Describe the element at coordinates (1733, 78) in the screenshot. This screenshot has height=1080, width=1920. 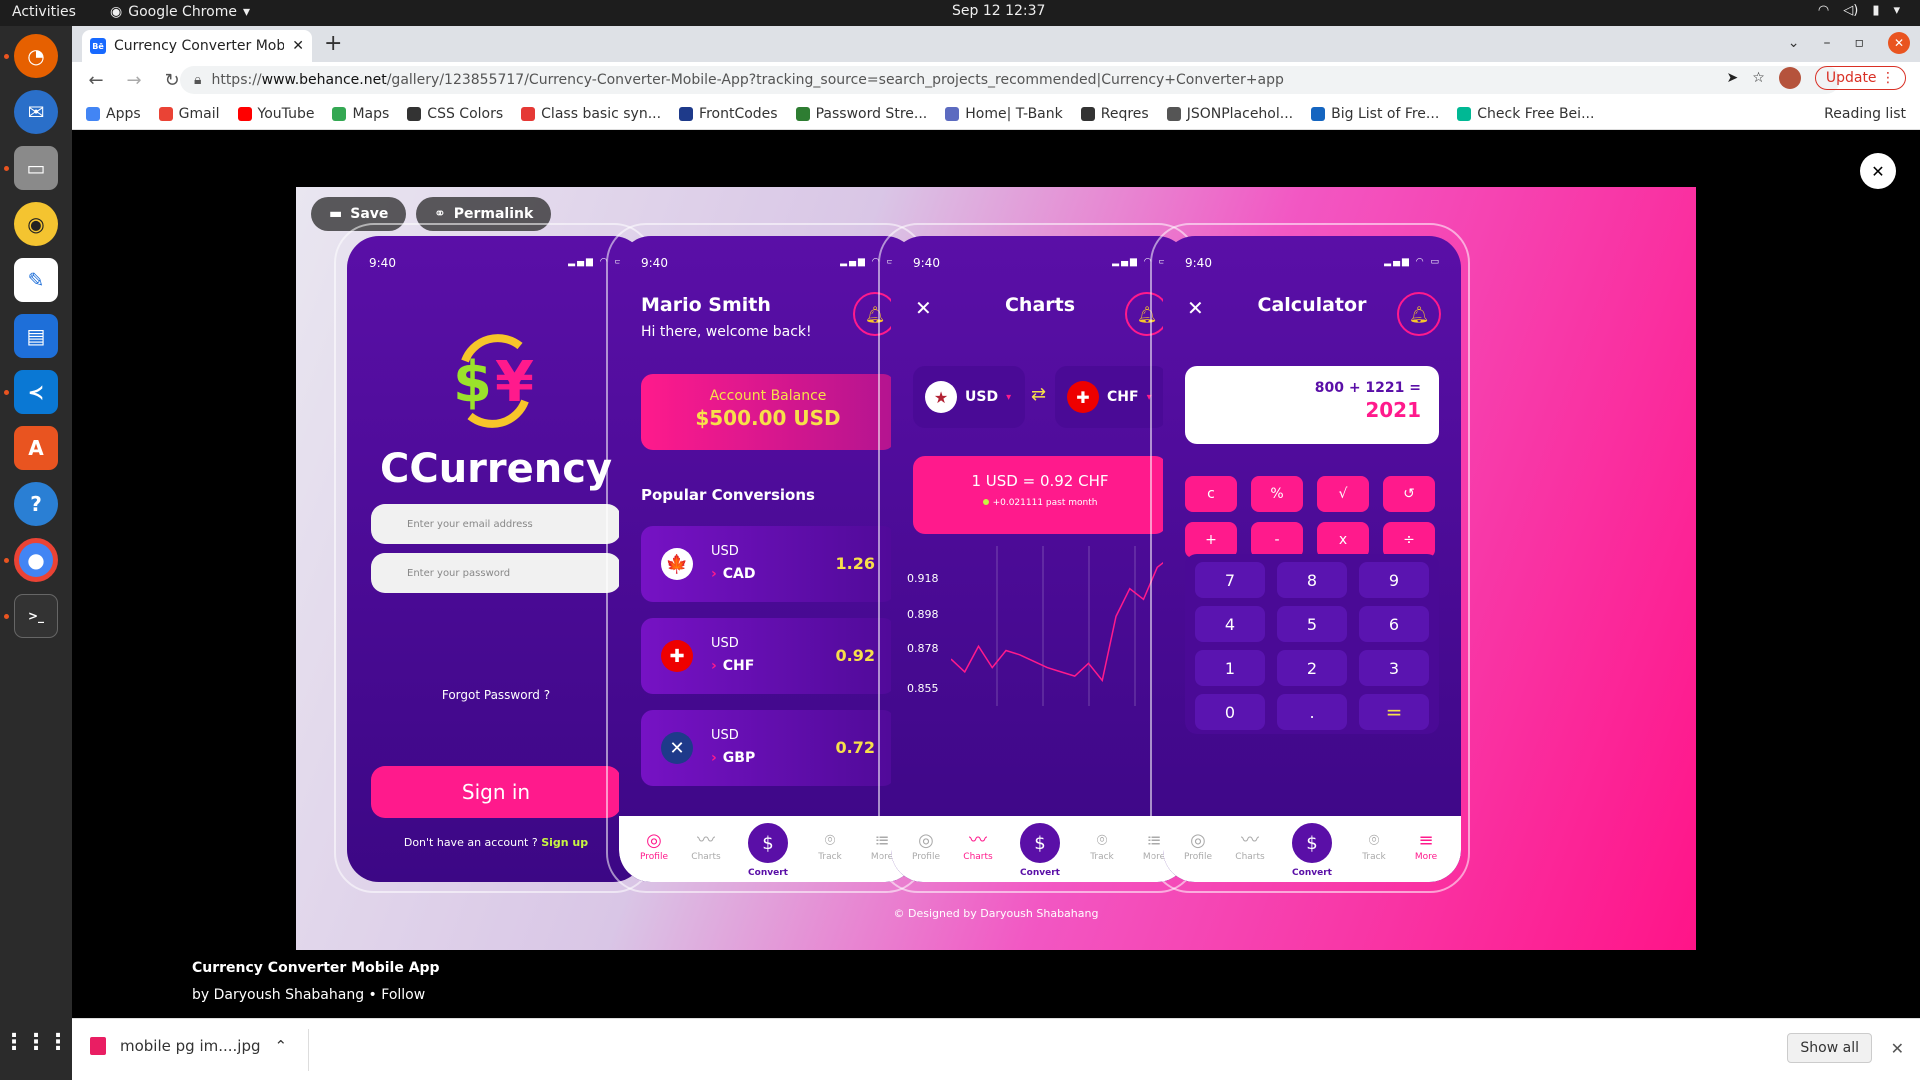
I see `share-icon: ➤` at that location.